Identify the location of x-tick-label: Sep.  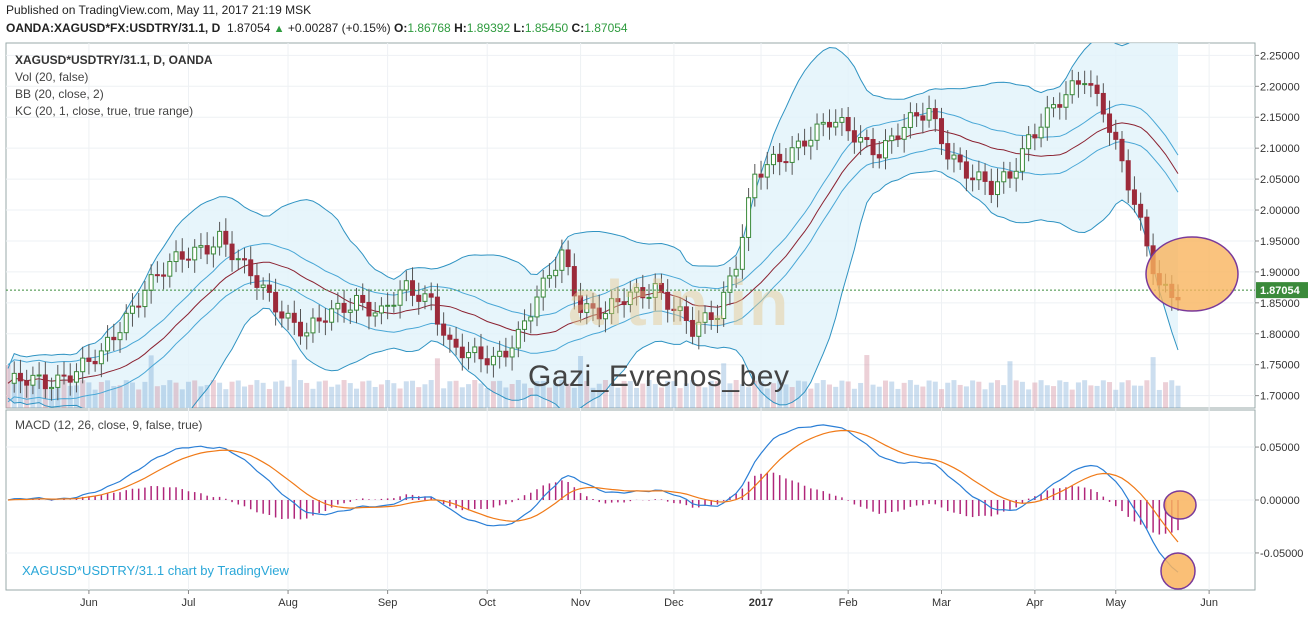
(388, 603).